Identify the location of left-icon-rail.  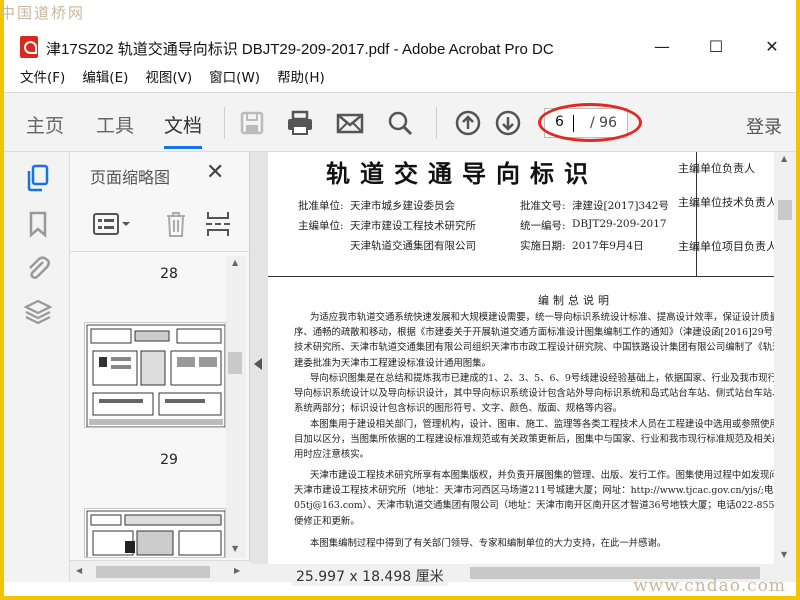
(37, 367).